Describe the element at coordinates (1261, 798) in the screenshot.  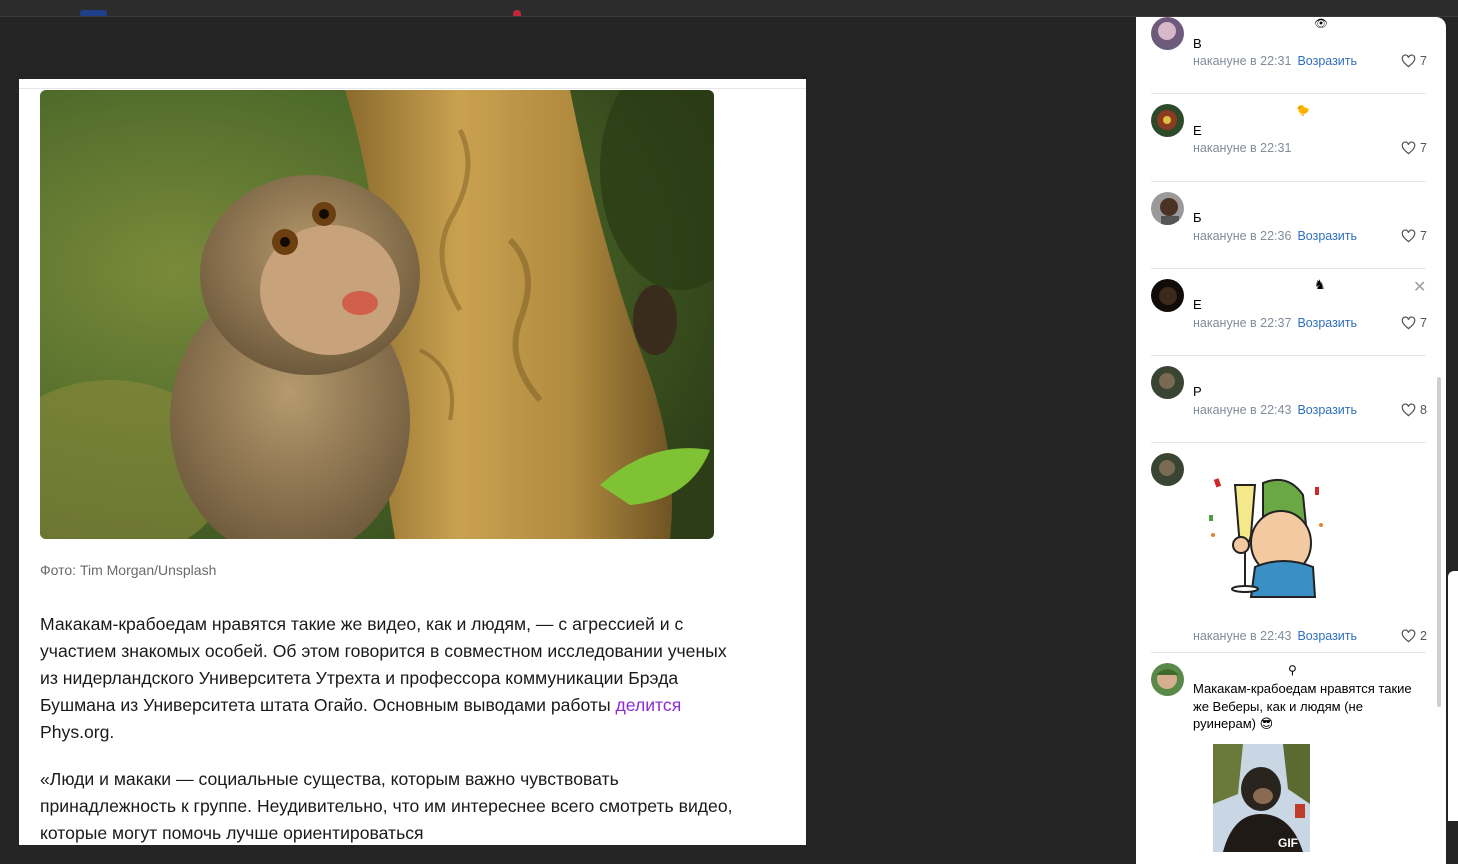
I see `gif-attachment: GIF` at that location.